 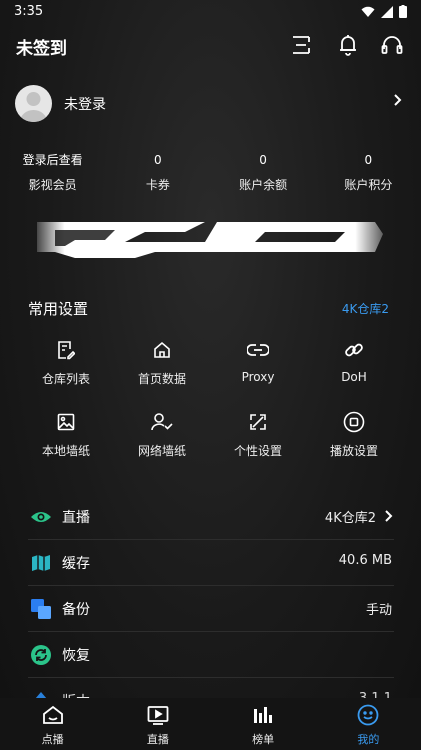 What do you see at coordinates (158, 715) in the screenshot?
I see `tv-play-icon` at bounding box center [158, 715].